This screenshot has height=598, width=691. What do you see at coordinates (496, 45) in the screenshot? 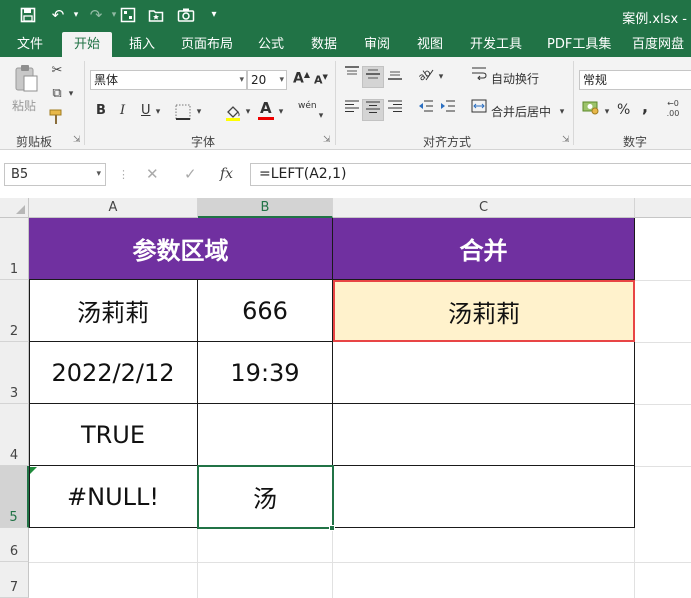
I see `tab-developer: 开发工具` at bounding box center [496, 45].